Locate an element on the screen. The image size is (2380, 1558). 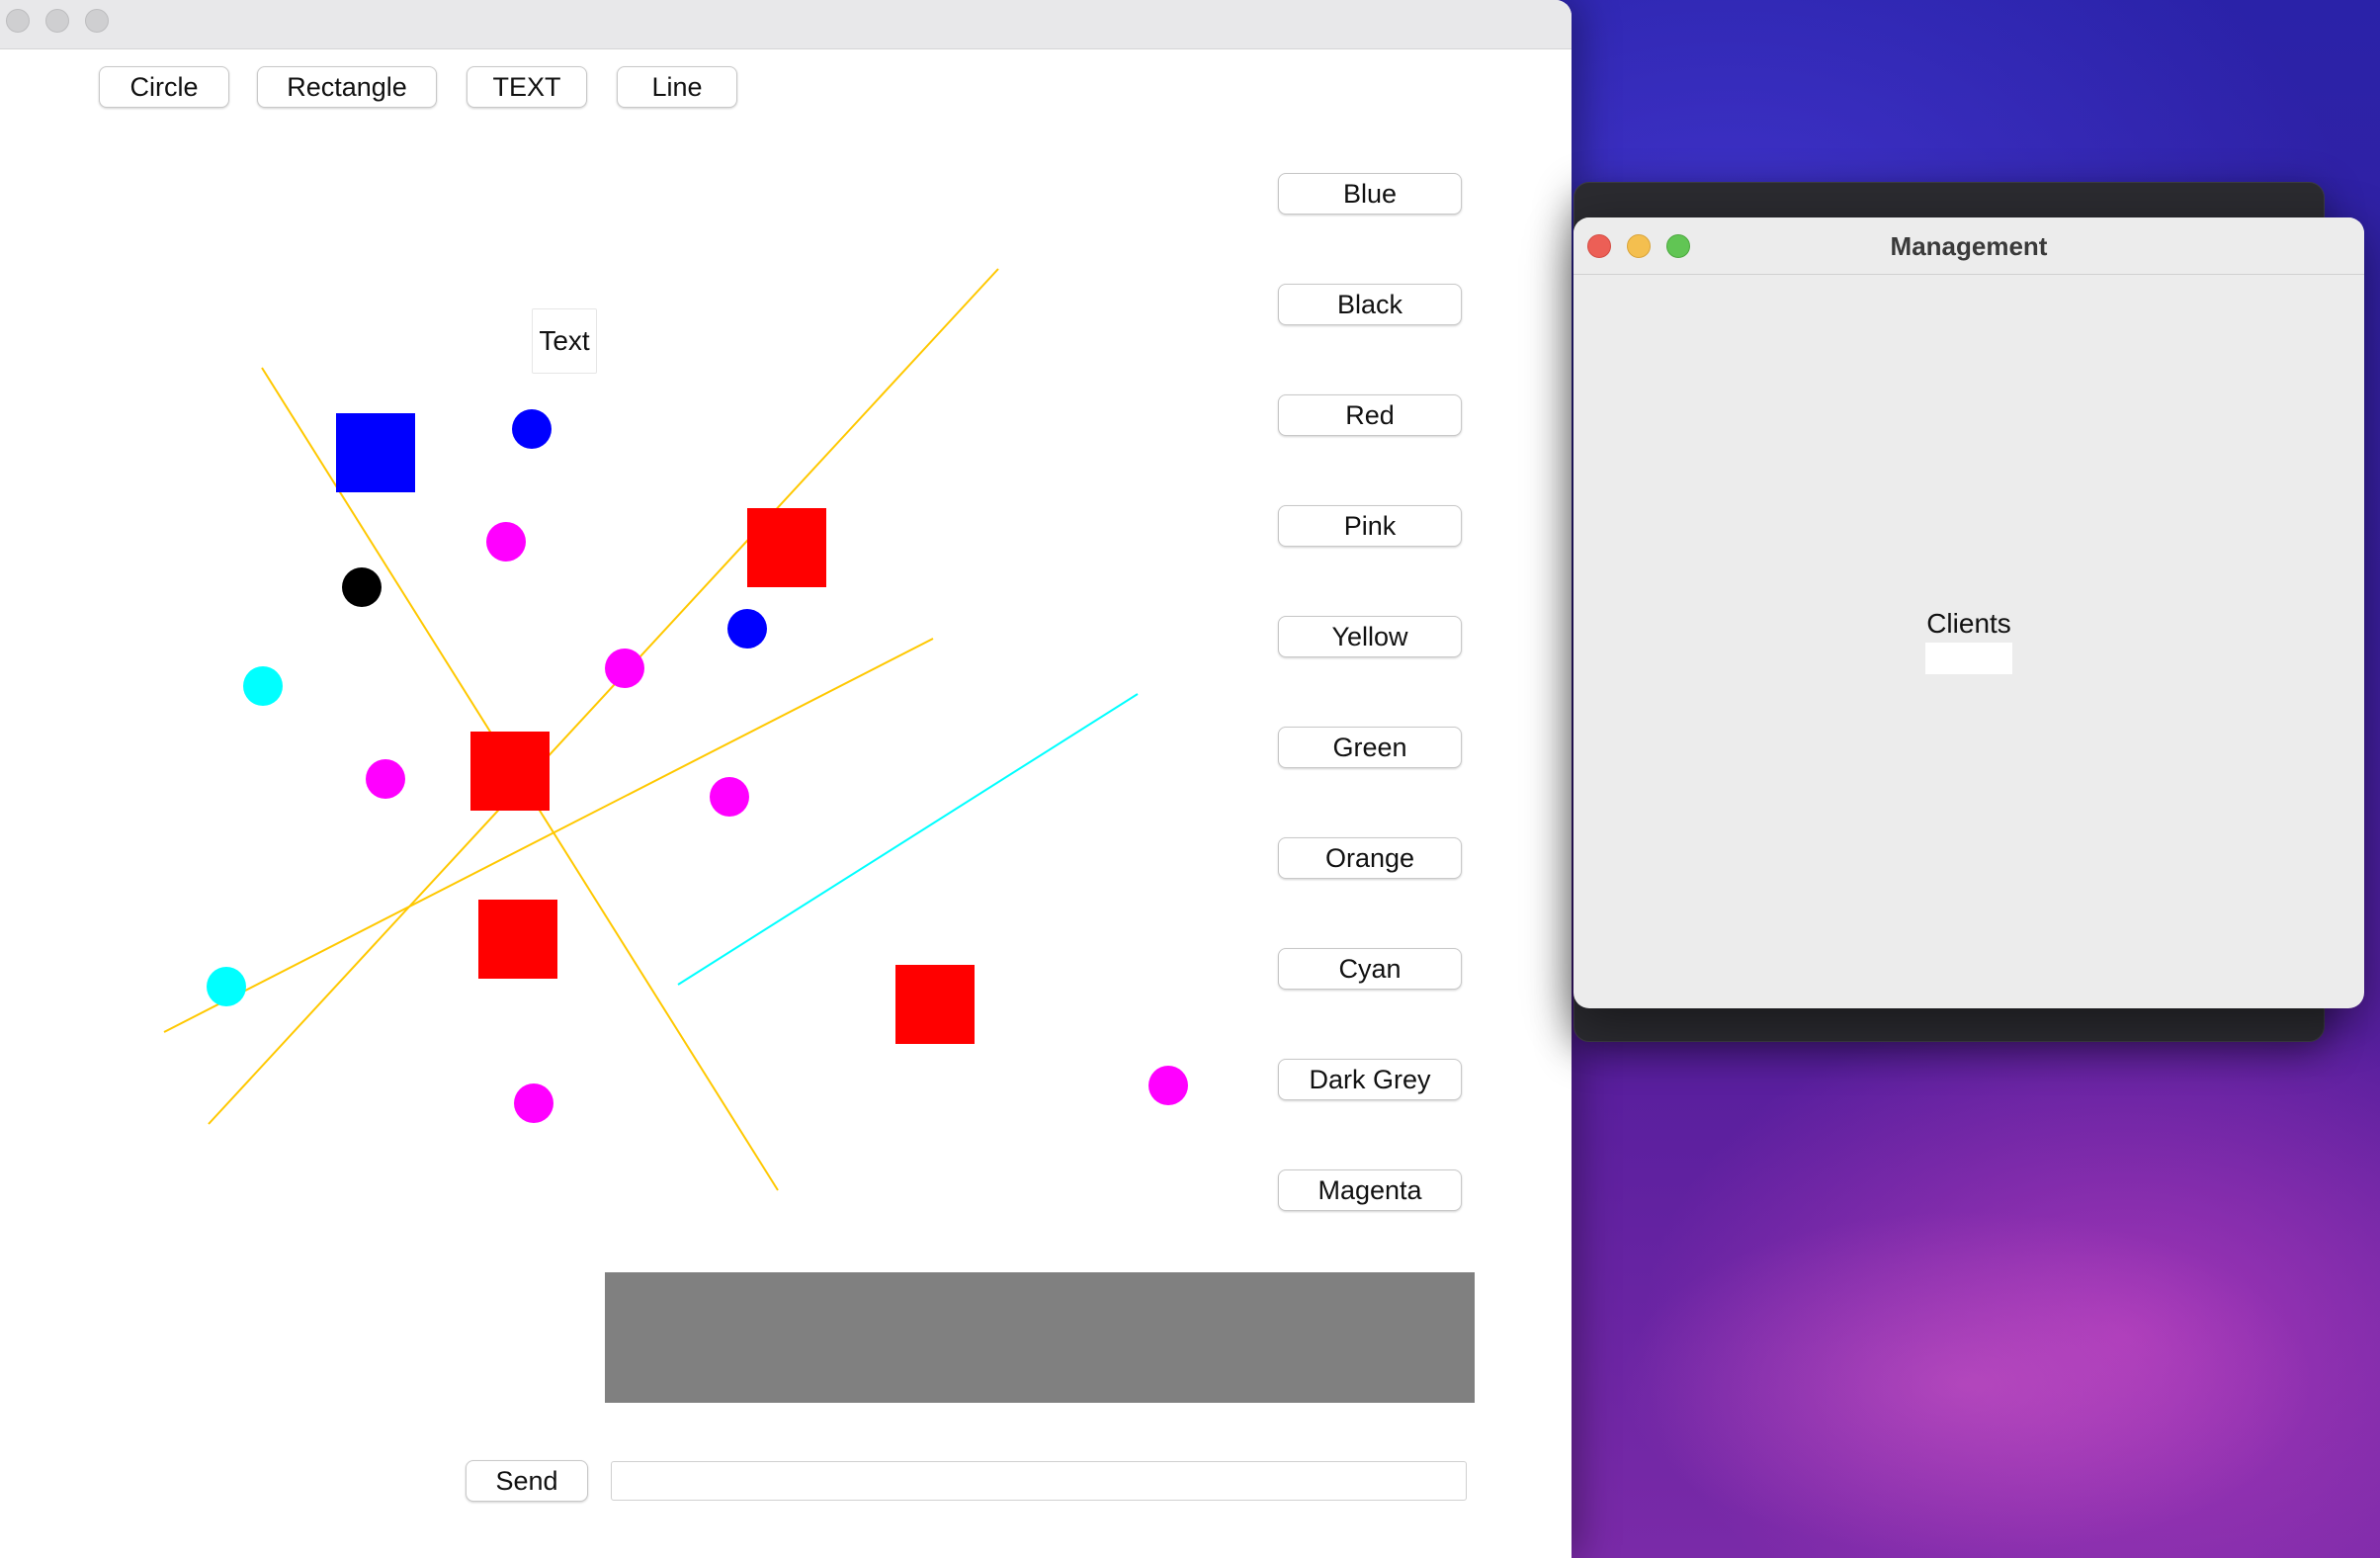
orange-color-button: Orange is located at coordinates (1370, 858).